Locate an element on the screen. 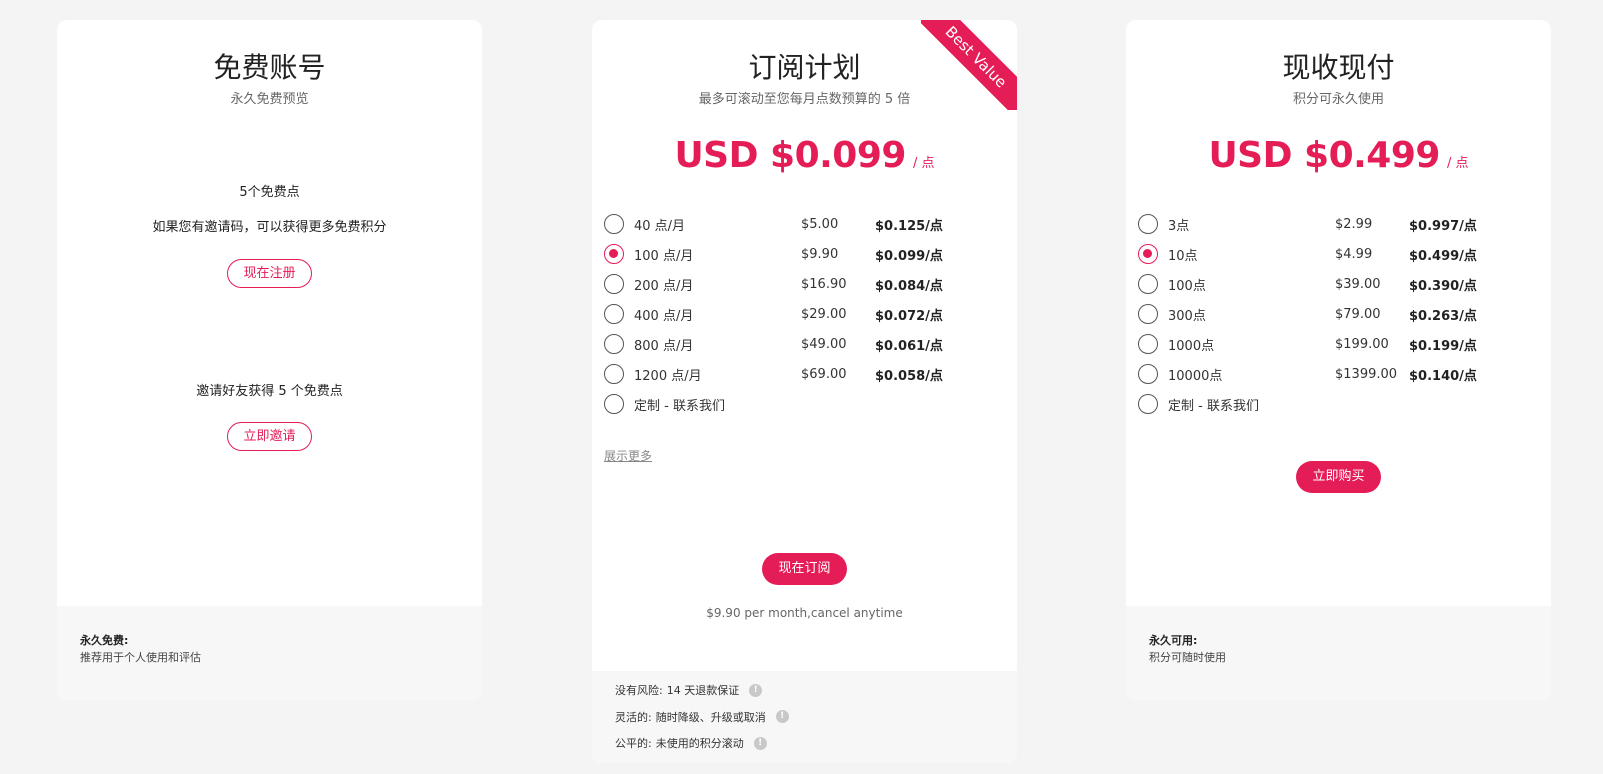 The height and width of the screenshot is (774, 1603). guarantee-text: 未使用的积分滚动 is located at coordinates (699, 744).